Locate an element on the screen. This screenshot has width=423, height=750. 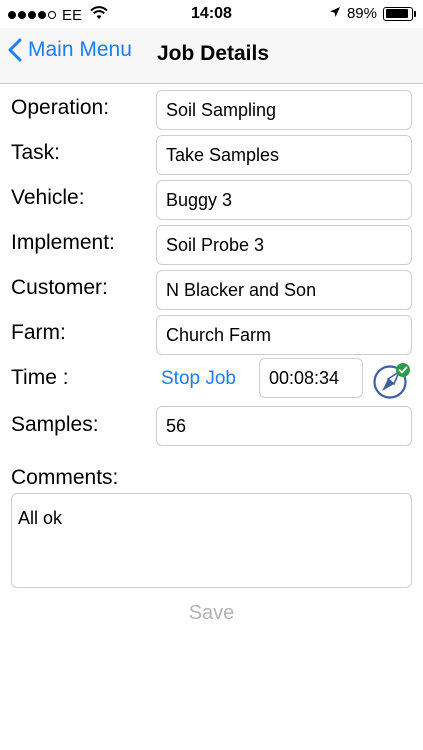
job-timer: 00:08:34 is located at coordinates (311, 378).